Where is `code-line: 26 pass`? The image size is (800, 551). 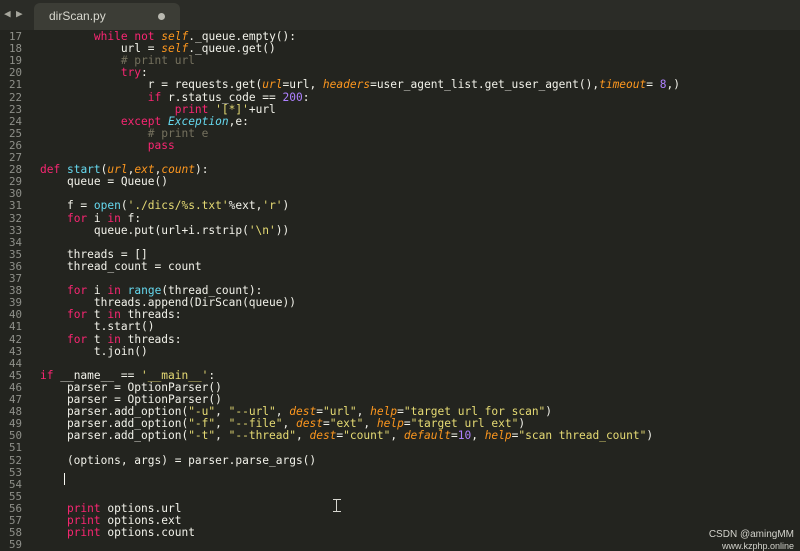
code-line: 26 pass is located at coordinates (400, 145).